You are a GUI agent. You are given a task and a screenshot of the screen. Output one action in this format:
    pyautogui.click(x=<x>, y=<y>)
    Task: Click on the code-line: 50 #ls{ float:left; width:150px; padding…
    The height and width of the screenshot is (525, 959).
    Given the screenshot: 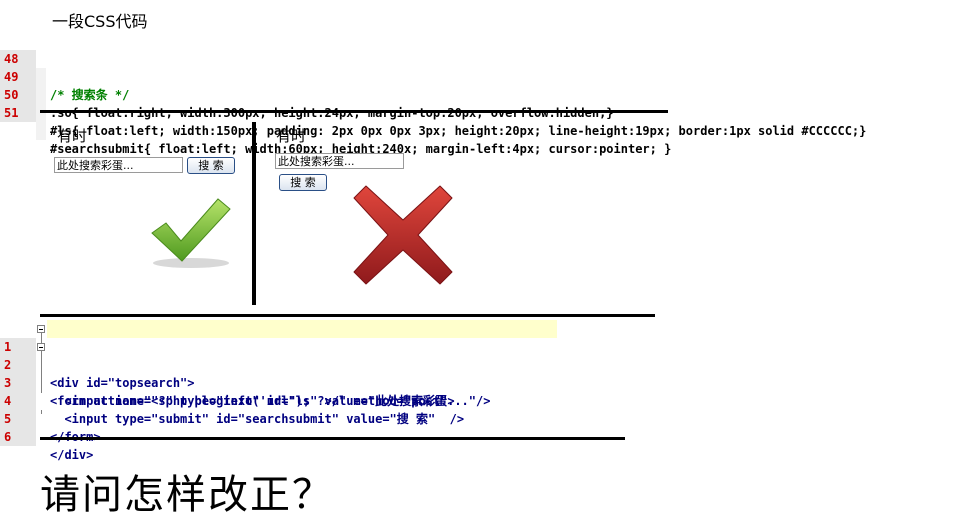 What is the action you would take?
    pyautogui.click(x=433, y=103)
    